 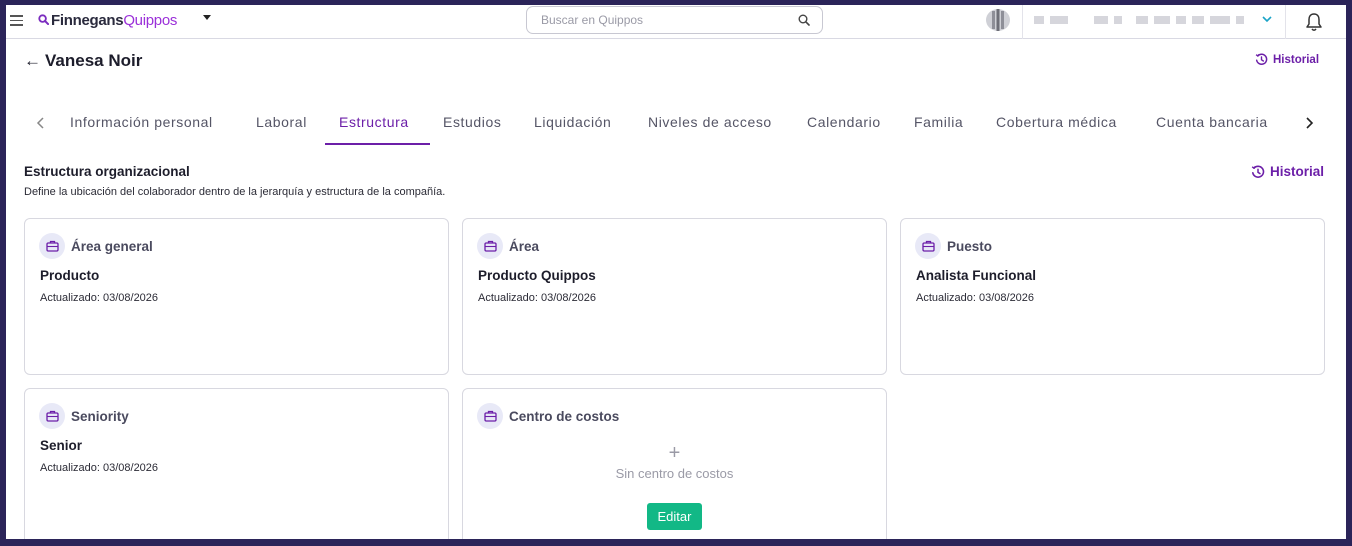 I want to click on tab-cuenta-bancaria: Cuenta bancaria, so click(x=1212, y=122).